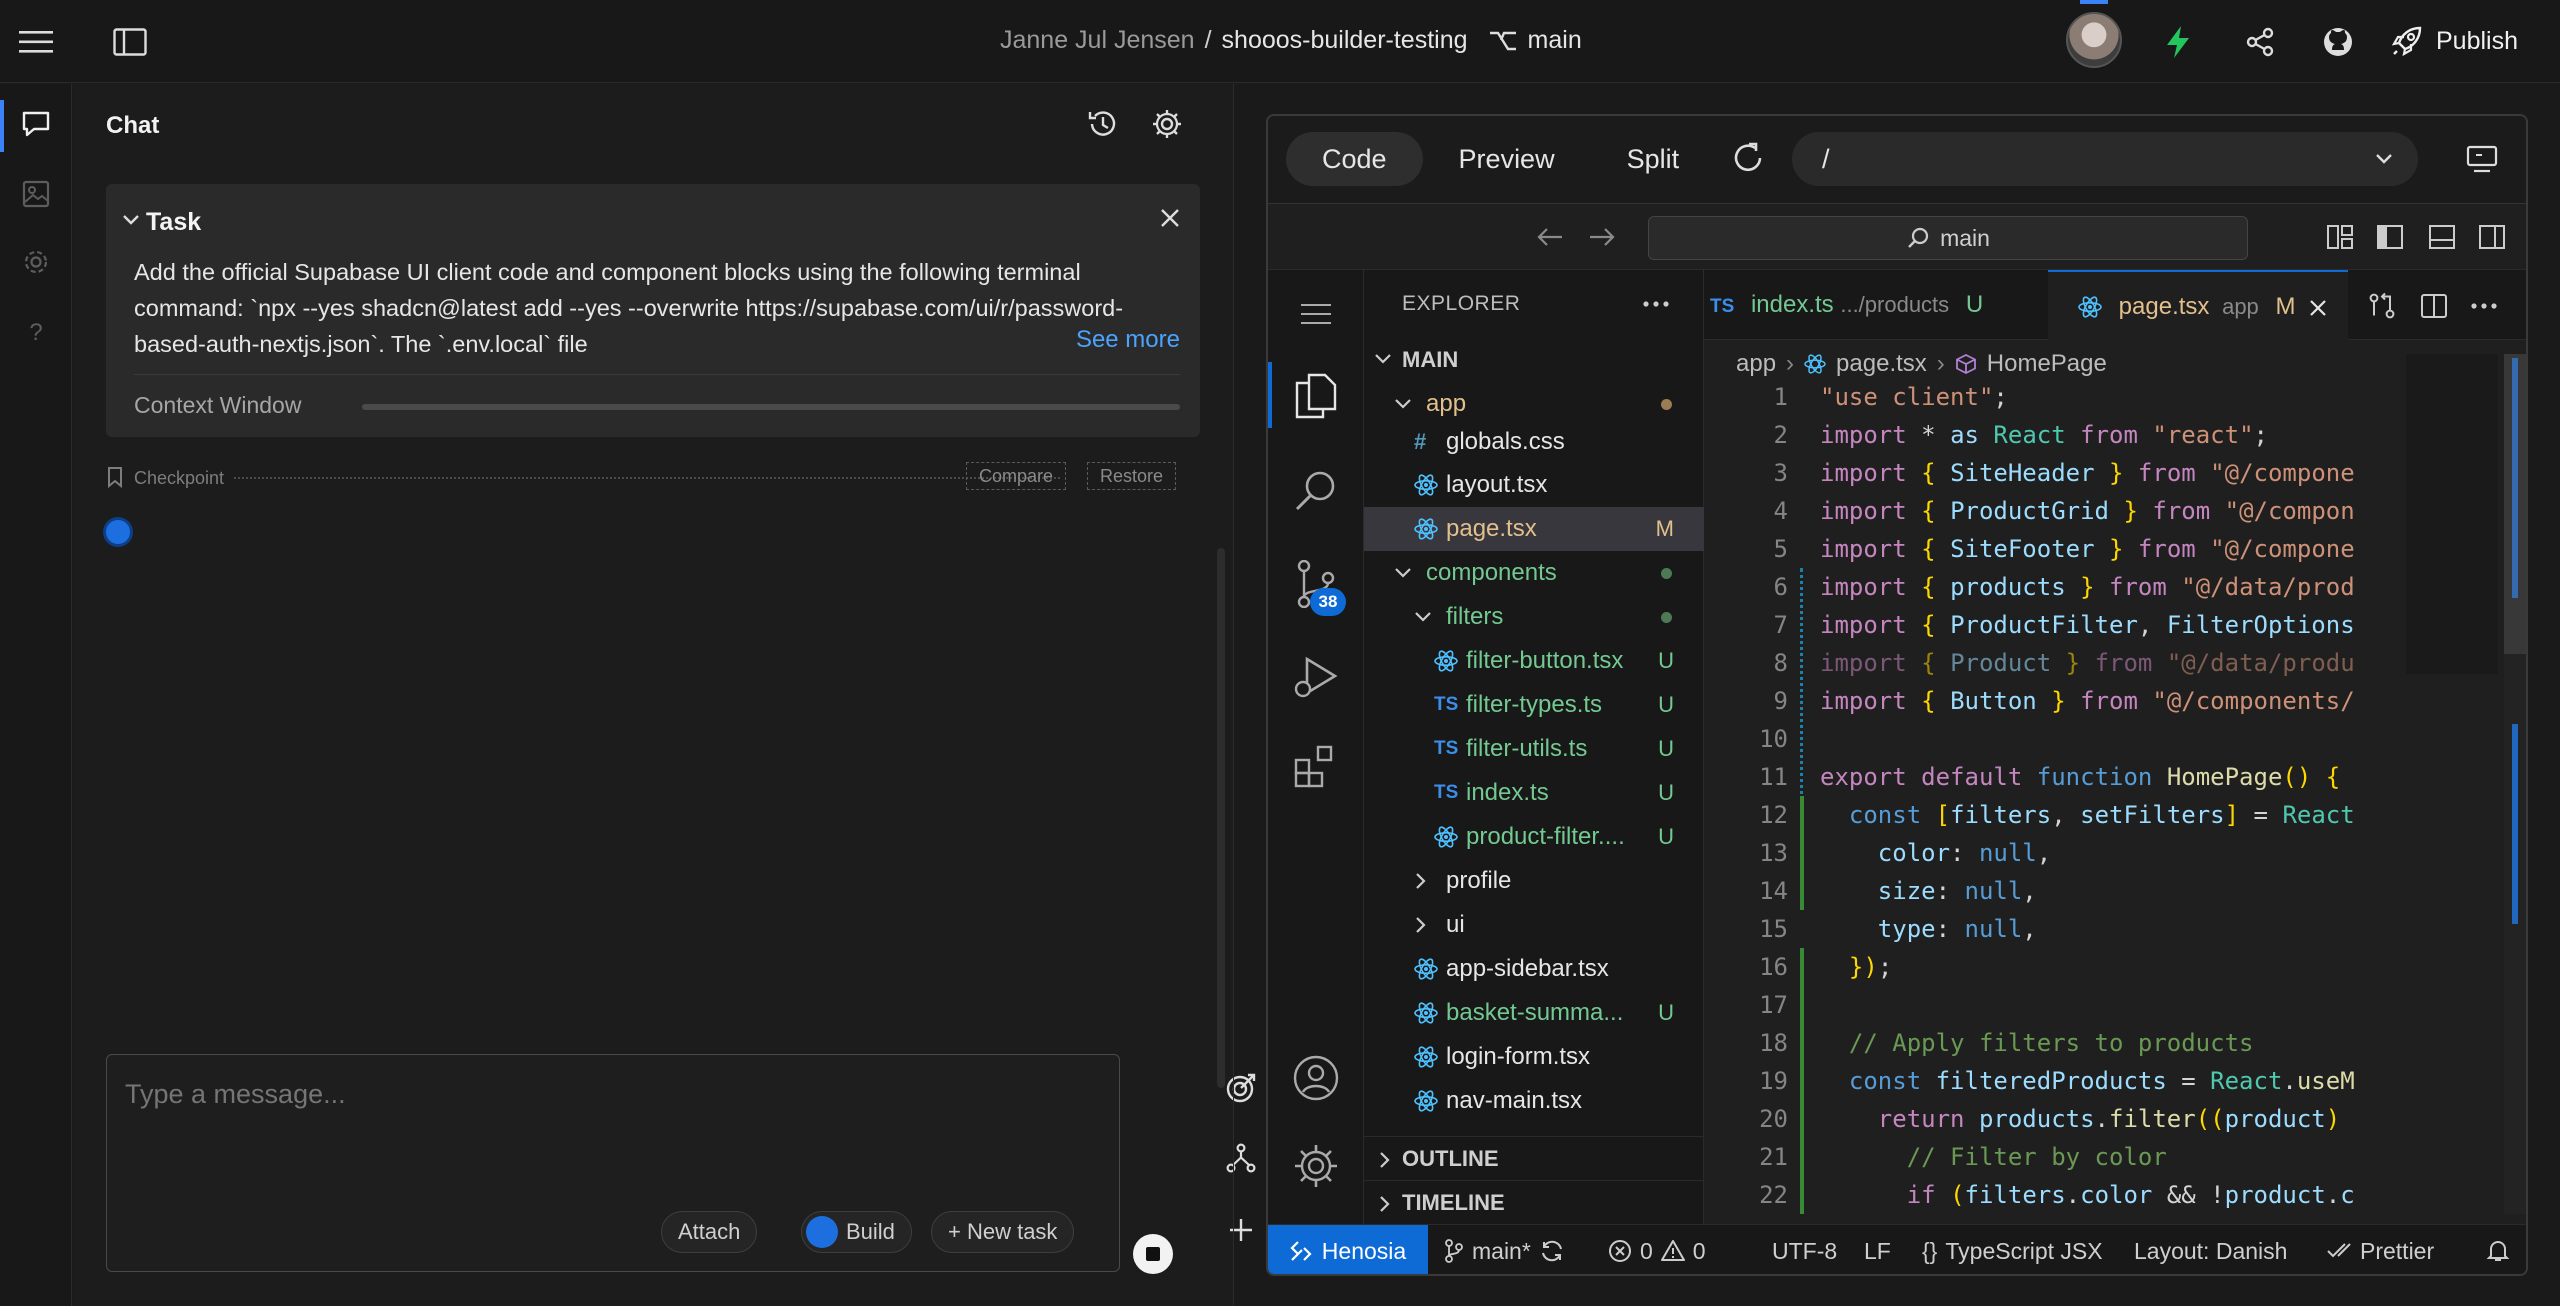 This screenshot has width=2560, height=1306. What do you see at coordinates (2484, 306) in the screenshot?
I see `editor-more-icon` at bounding box center [2484, 306].